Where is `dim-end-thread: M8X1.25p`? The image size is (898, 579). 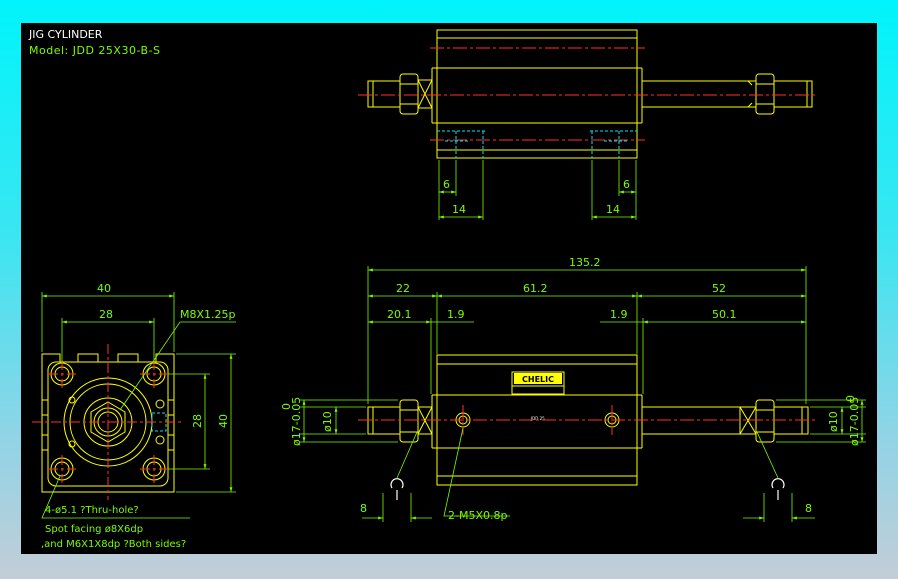
dim-end-thread: M8X1.25p is located at coordinates (208, 314).